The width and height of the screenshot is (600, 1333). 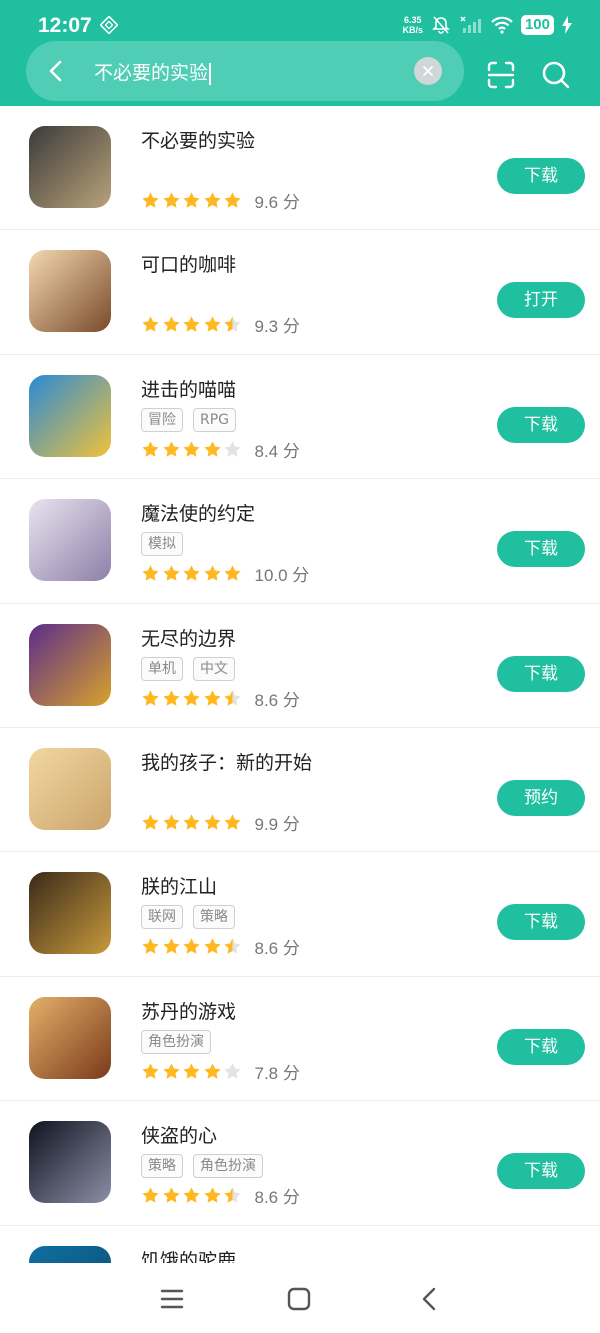 What do you see at coordinates (176, 1041) in the screenshot?
I see `app-tag: 角色扮演` at bounding box center [176, 1041].